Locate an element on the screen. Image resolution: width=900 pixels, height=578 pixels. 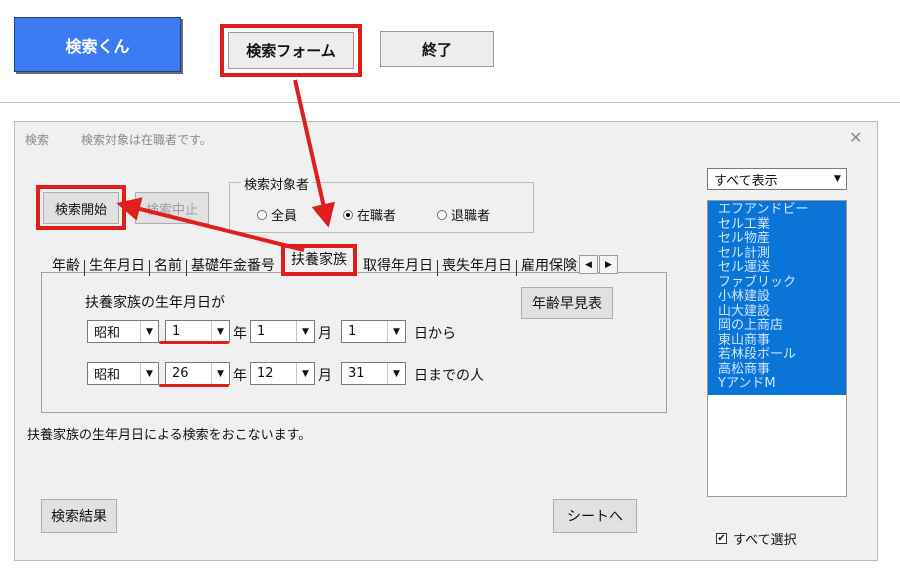
arrow-down-icon is located at coordinates (314, 153).